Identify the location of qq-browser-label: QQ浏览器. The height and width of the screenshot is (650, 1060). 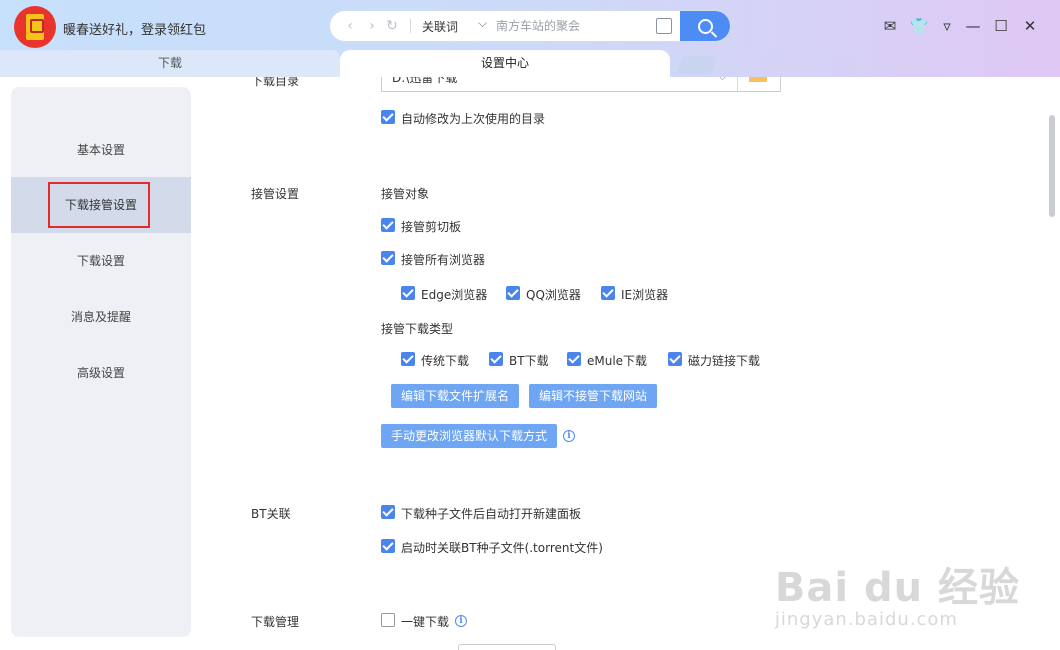
(553, 295).